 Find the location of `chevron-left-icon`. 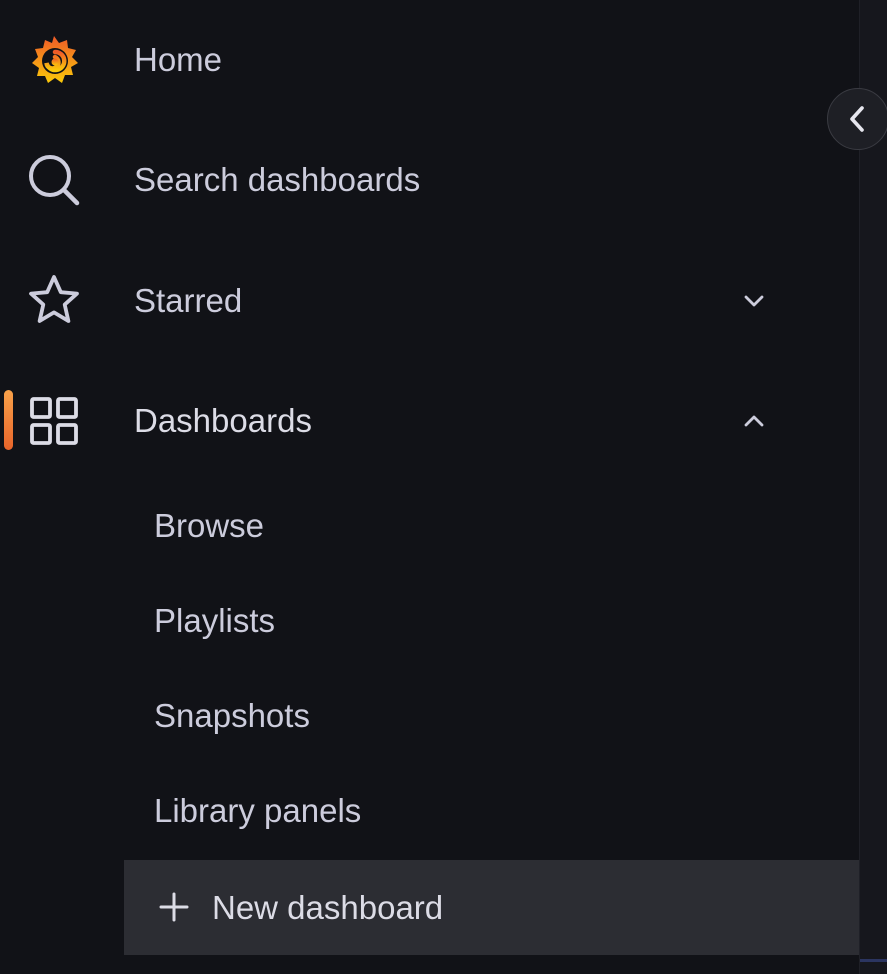

chevron-left-icon is located at coordinates (857, 119).